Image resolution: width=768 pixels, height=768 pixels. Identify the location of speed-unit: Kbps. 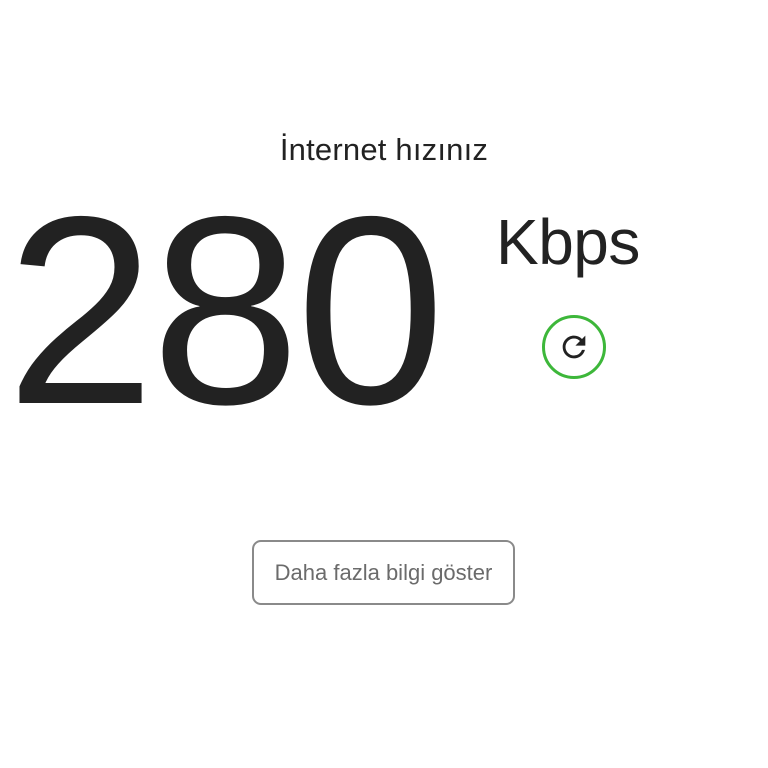
(568, 242).